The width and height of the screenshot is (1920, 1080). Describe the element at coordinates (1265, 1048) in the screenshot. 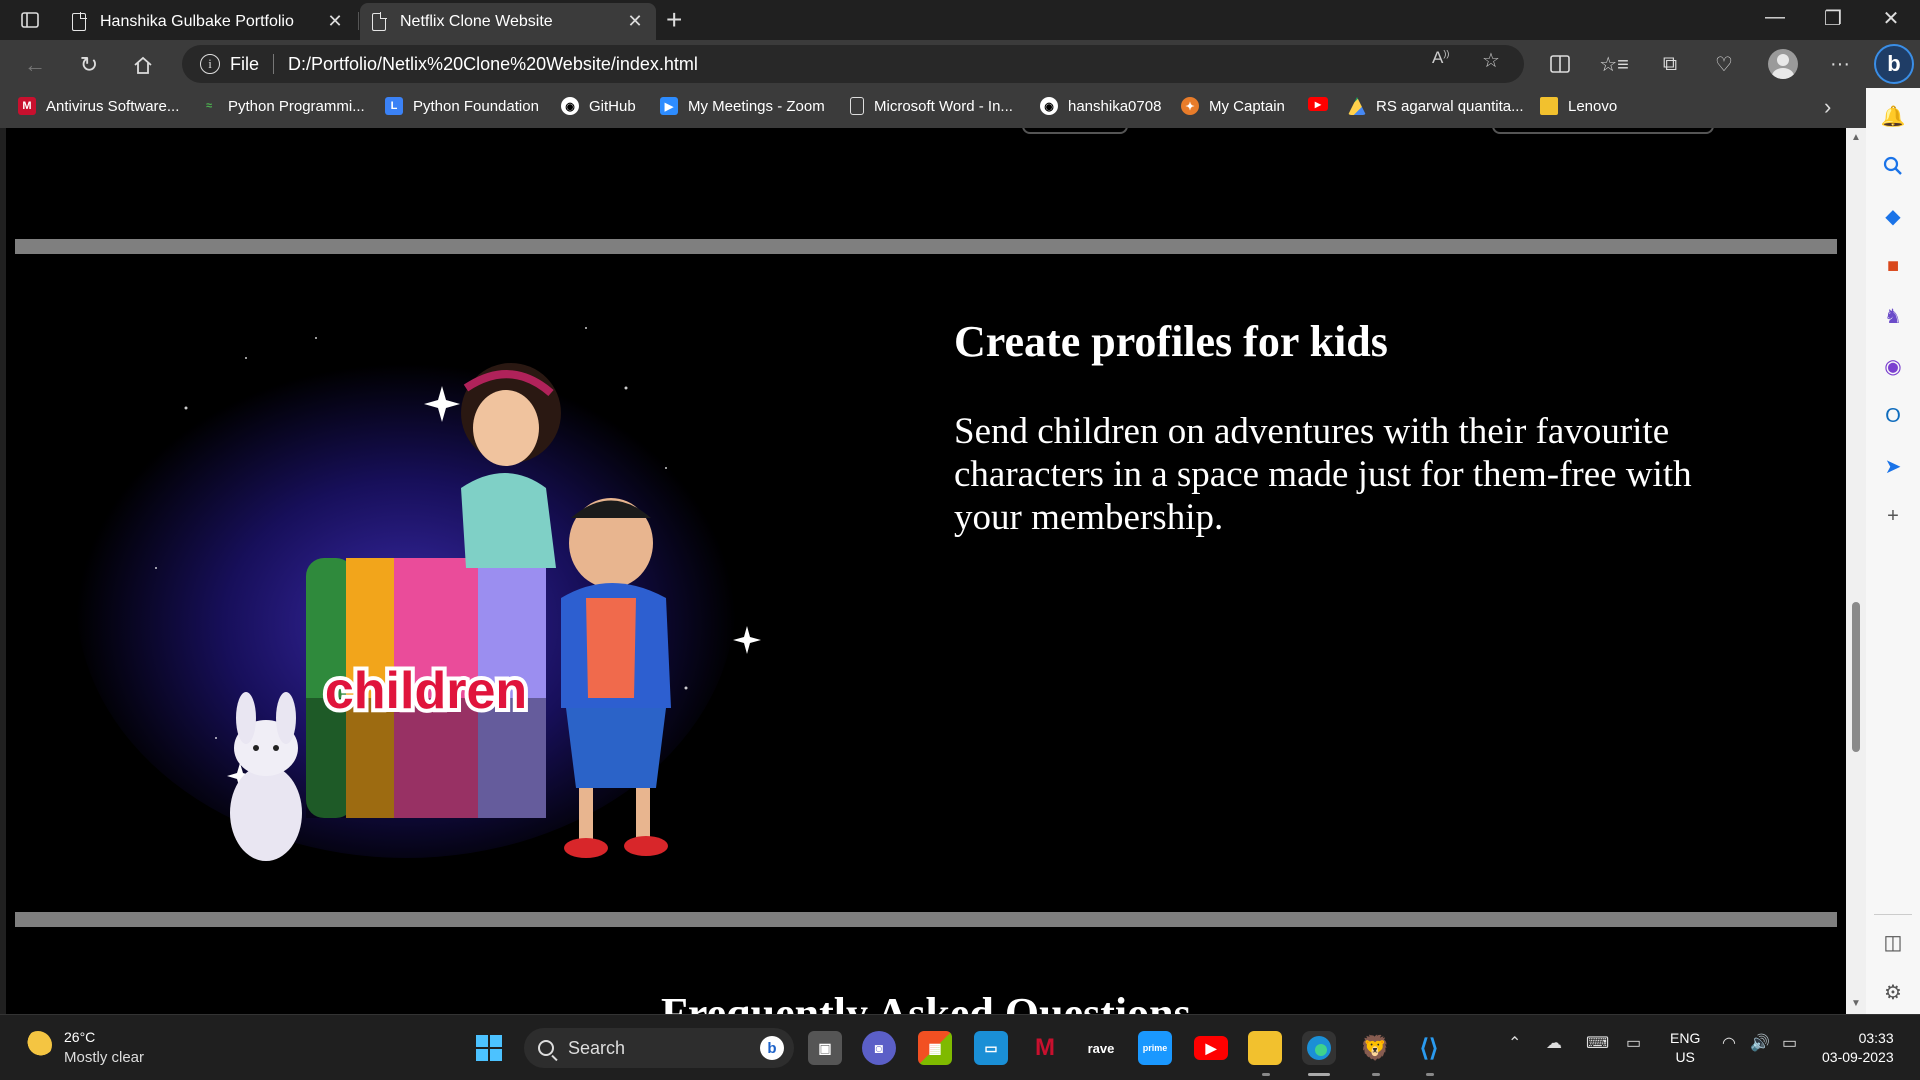

I see `file-explorer-icon` at that location.